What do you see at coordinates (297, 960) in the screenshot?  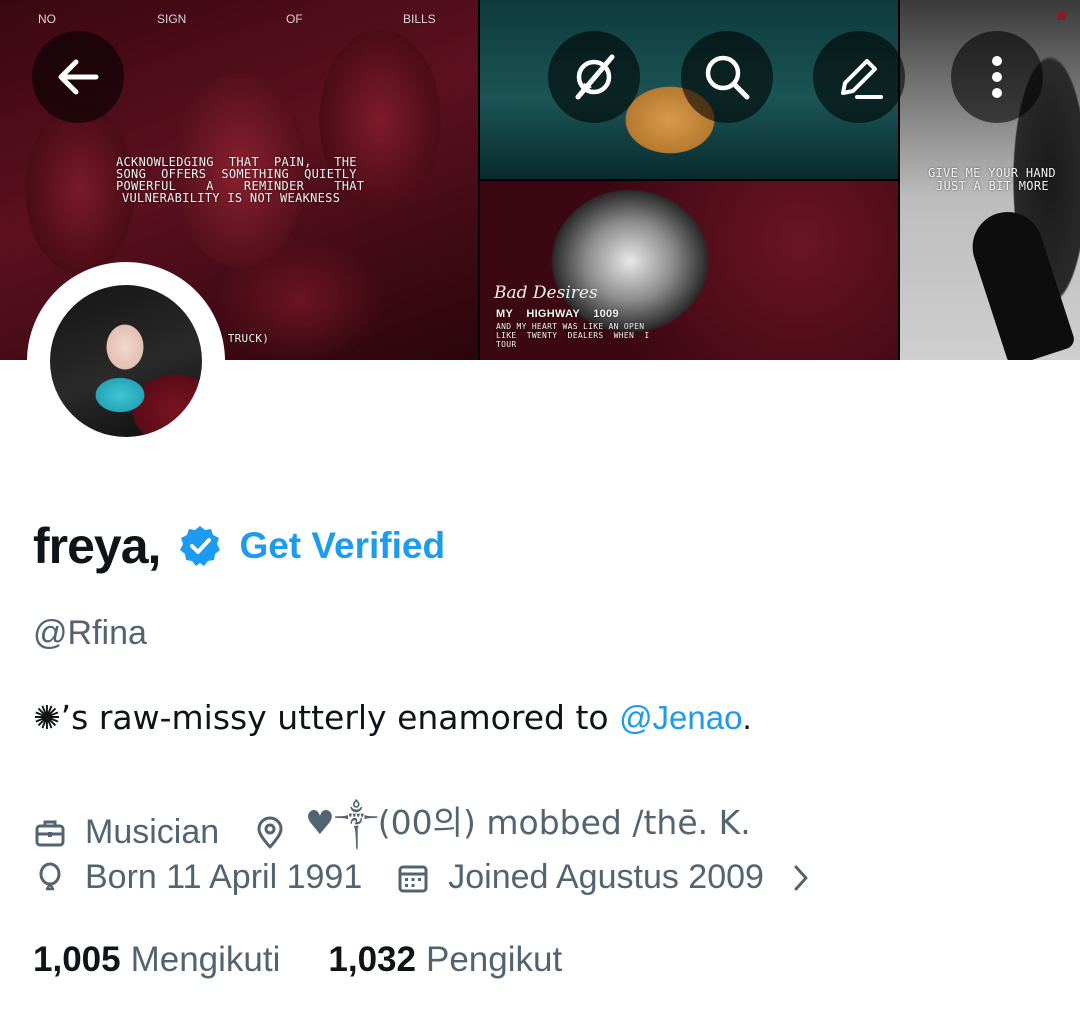 I see `follow-counts: 1,005 Mengikuti 1,032 Pengikut` at bounding box center [297, 960].